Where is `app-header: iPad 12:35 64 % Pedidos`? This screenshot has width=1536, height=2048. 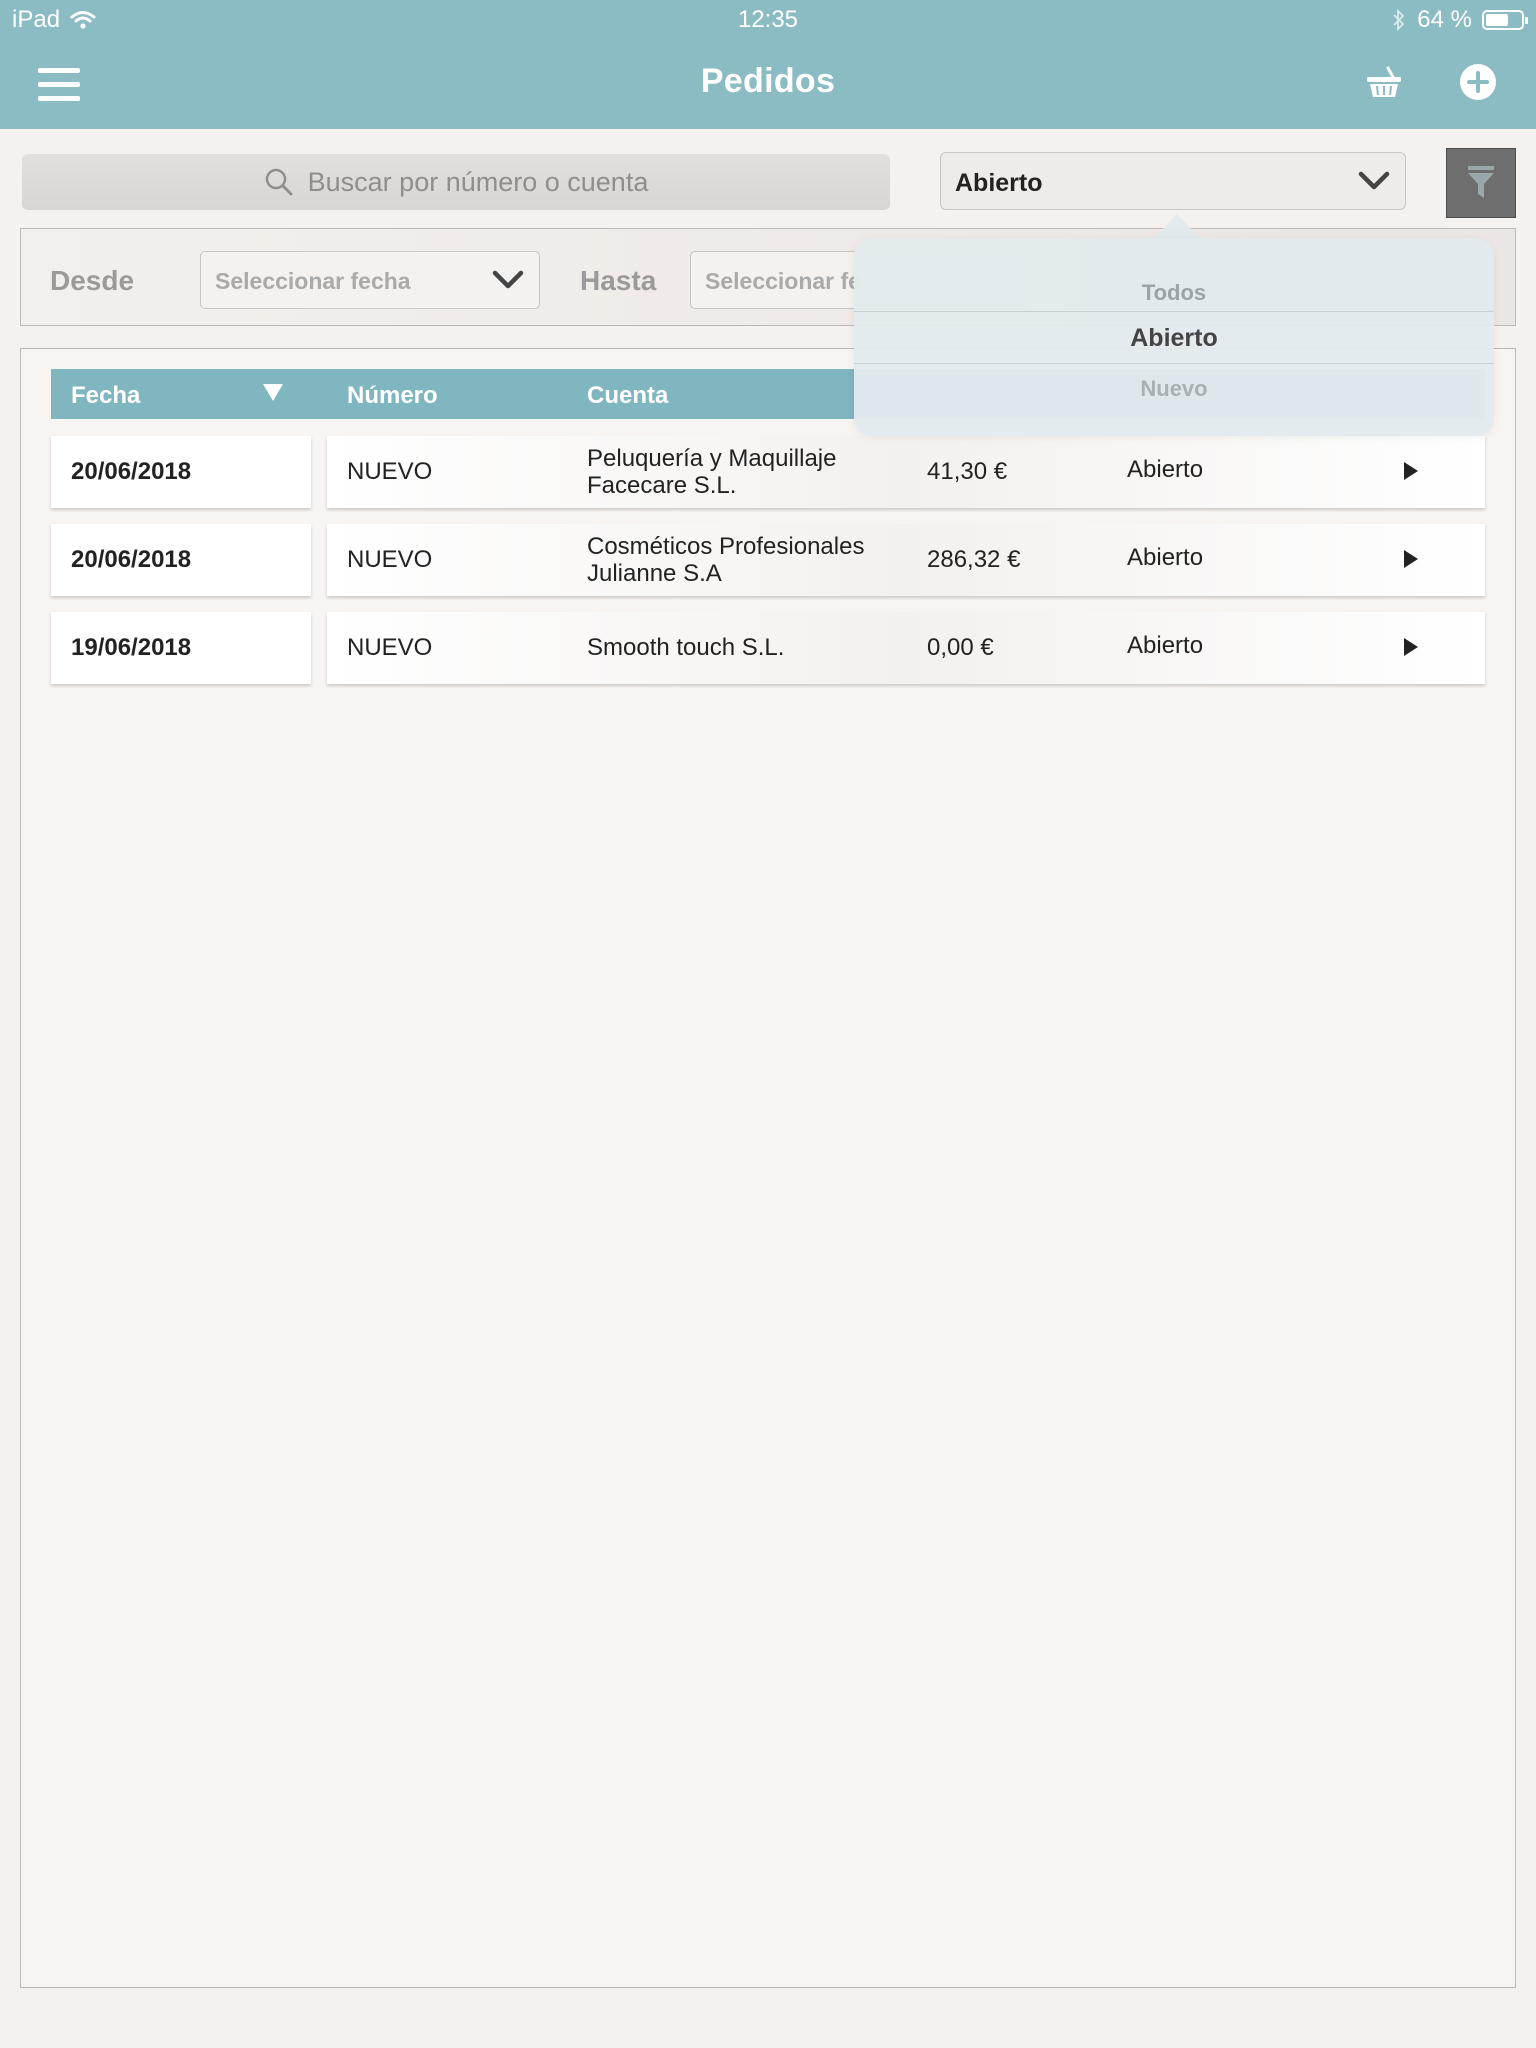
app-header: iPad 12:35 64 % Pedidos is located at coordinates (768, 64).